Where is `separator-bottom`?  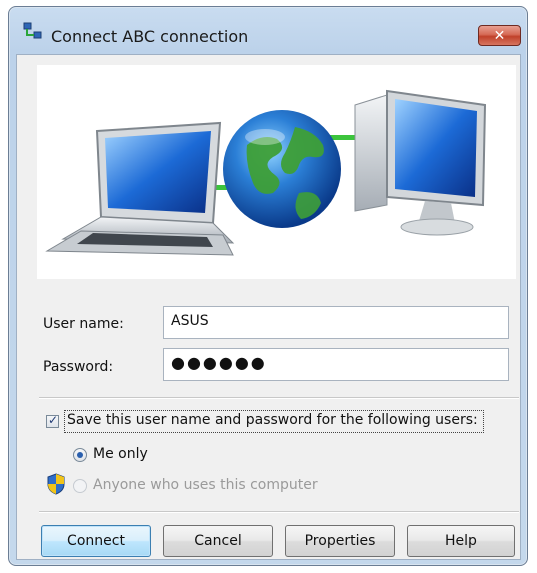 separator-bottom is located at coordinates (279, 512).